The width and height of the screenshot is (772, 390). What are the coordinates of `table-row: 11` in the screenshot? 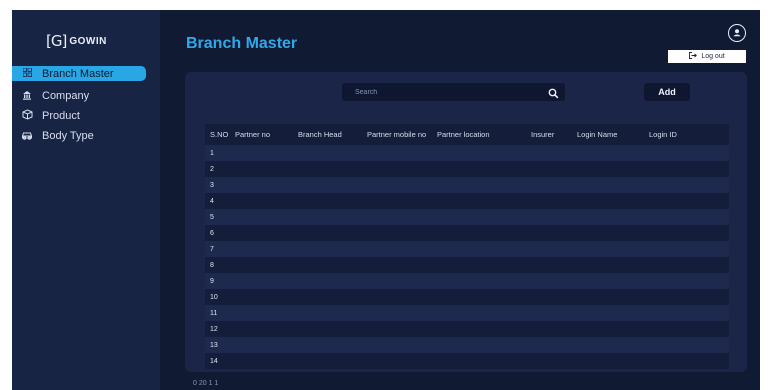 It's located at (467, 313).